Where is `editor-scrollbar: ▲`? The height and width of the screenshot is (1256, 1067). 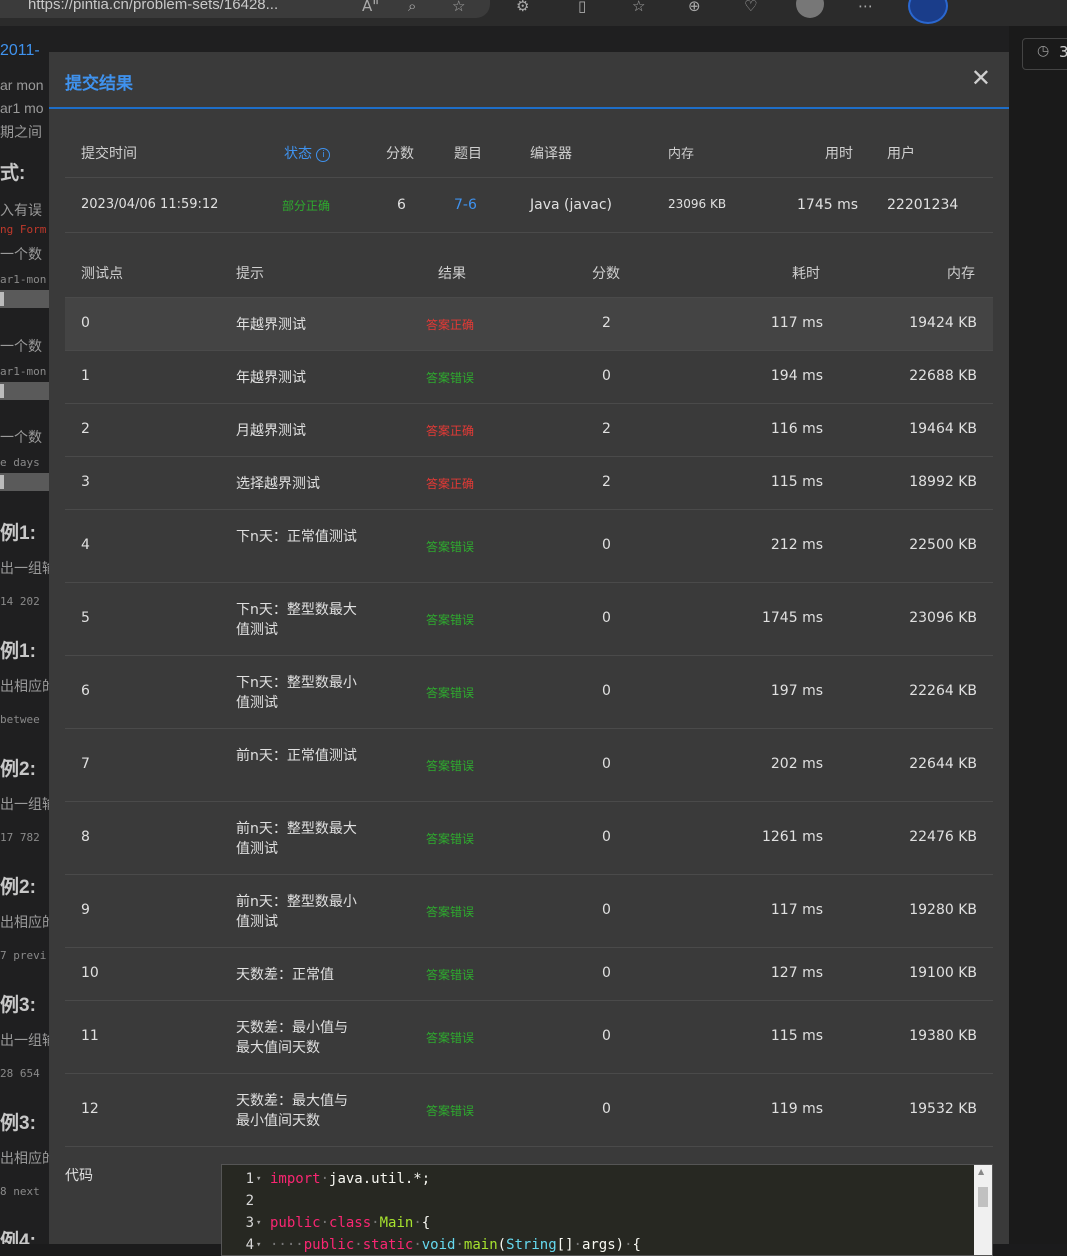 editor-scrollbar: ▲ is located at coordinates (983, 1210).